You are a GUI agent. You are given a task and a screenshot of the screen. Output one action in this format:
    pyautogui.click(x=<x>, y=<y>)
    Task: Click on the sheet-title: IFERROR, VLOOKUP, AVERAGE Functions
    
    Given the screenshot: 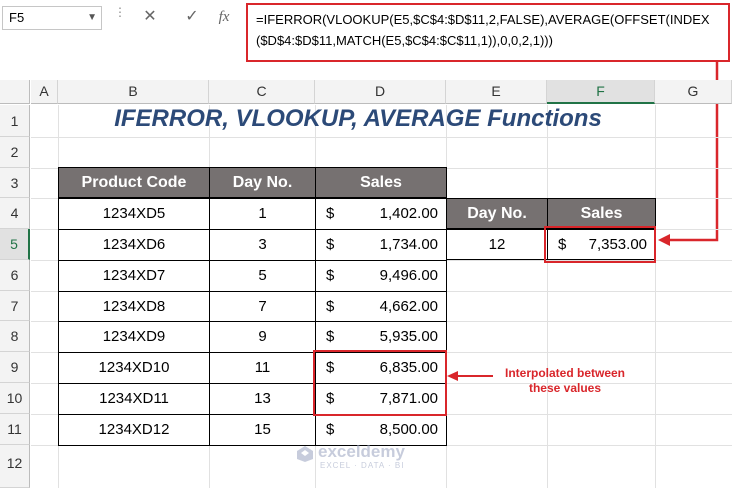 What is the action you would take?
    pyautogui.click(x=358, y=118)
    